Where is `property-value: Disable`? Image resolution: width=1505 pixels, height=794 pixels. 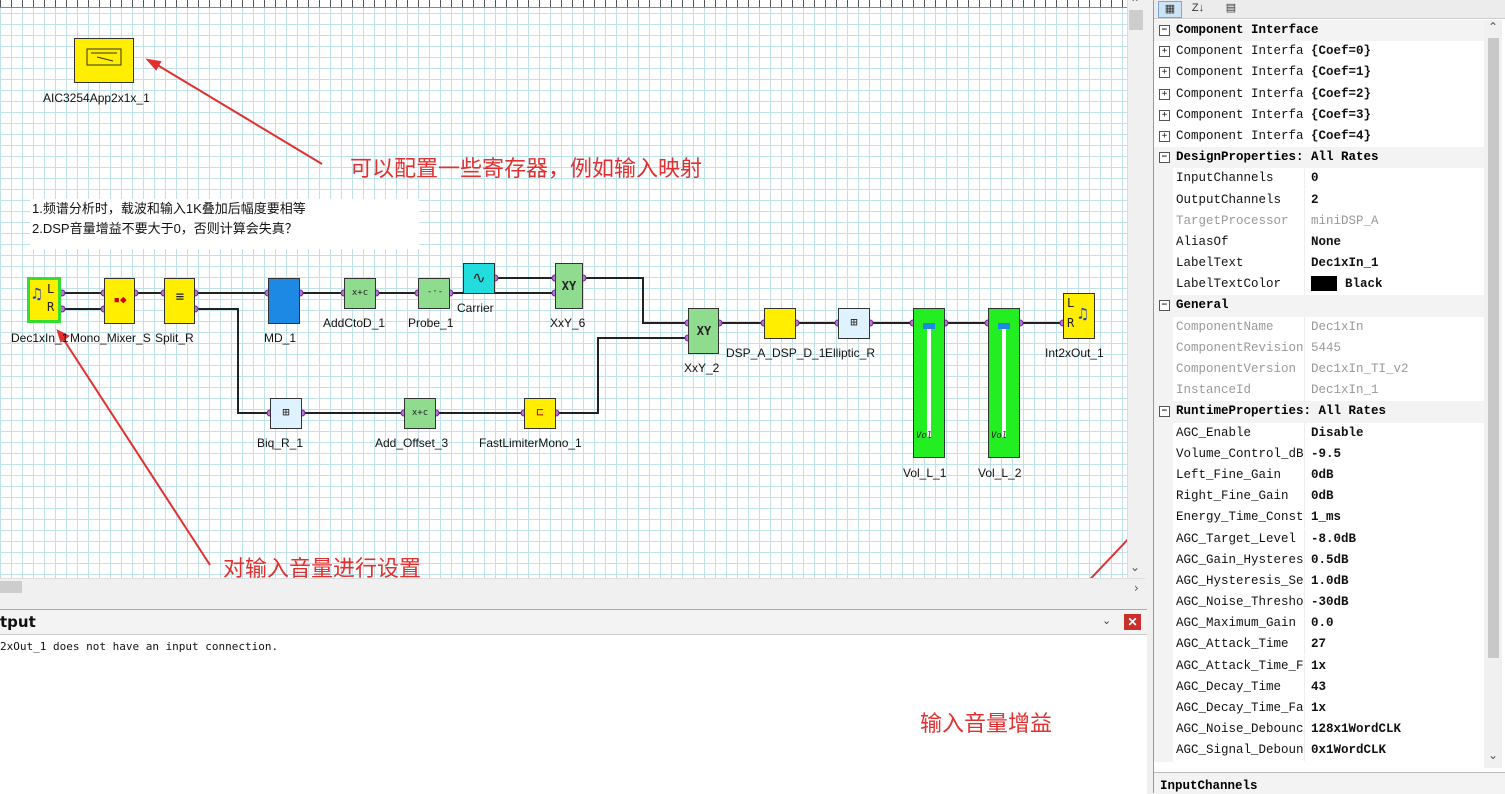
property-value: Disable is located at coordinates (1337, 433).